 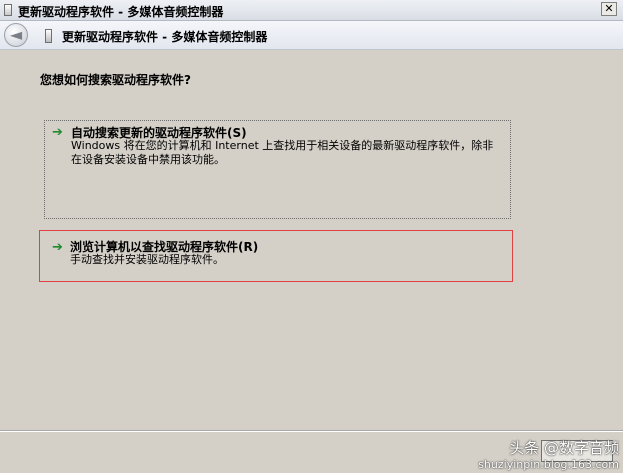 I want to click on option-description: 手动查找并安装驱动程序软件。, so click(x=147, y=259).